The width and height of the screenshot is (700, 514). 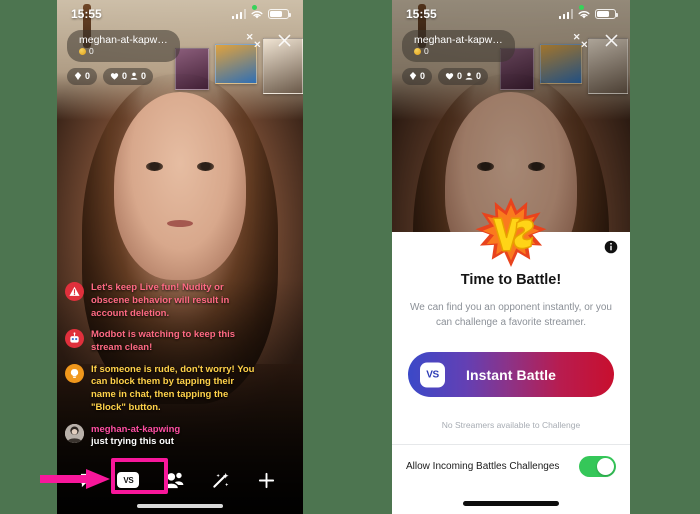 I want to click on person-face, so click(x=180, y=186).